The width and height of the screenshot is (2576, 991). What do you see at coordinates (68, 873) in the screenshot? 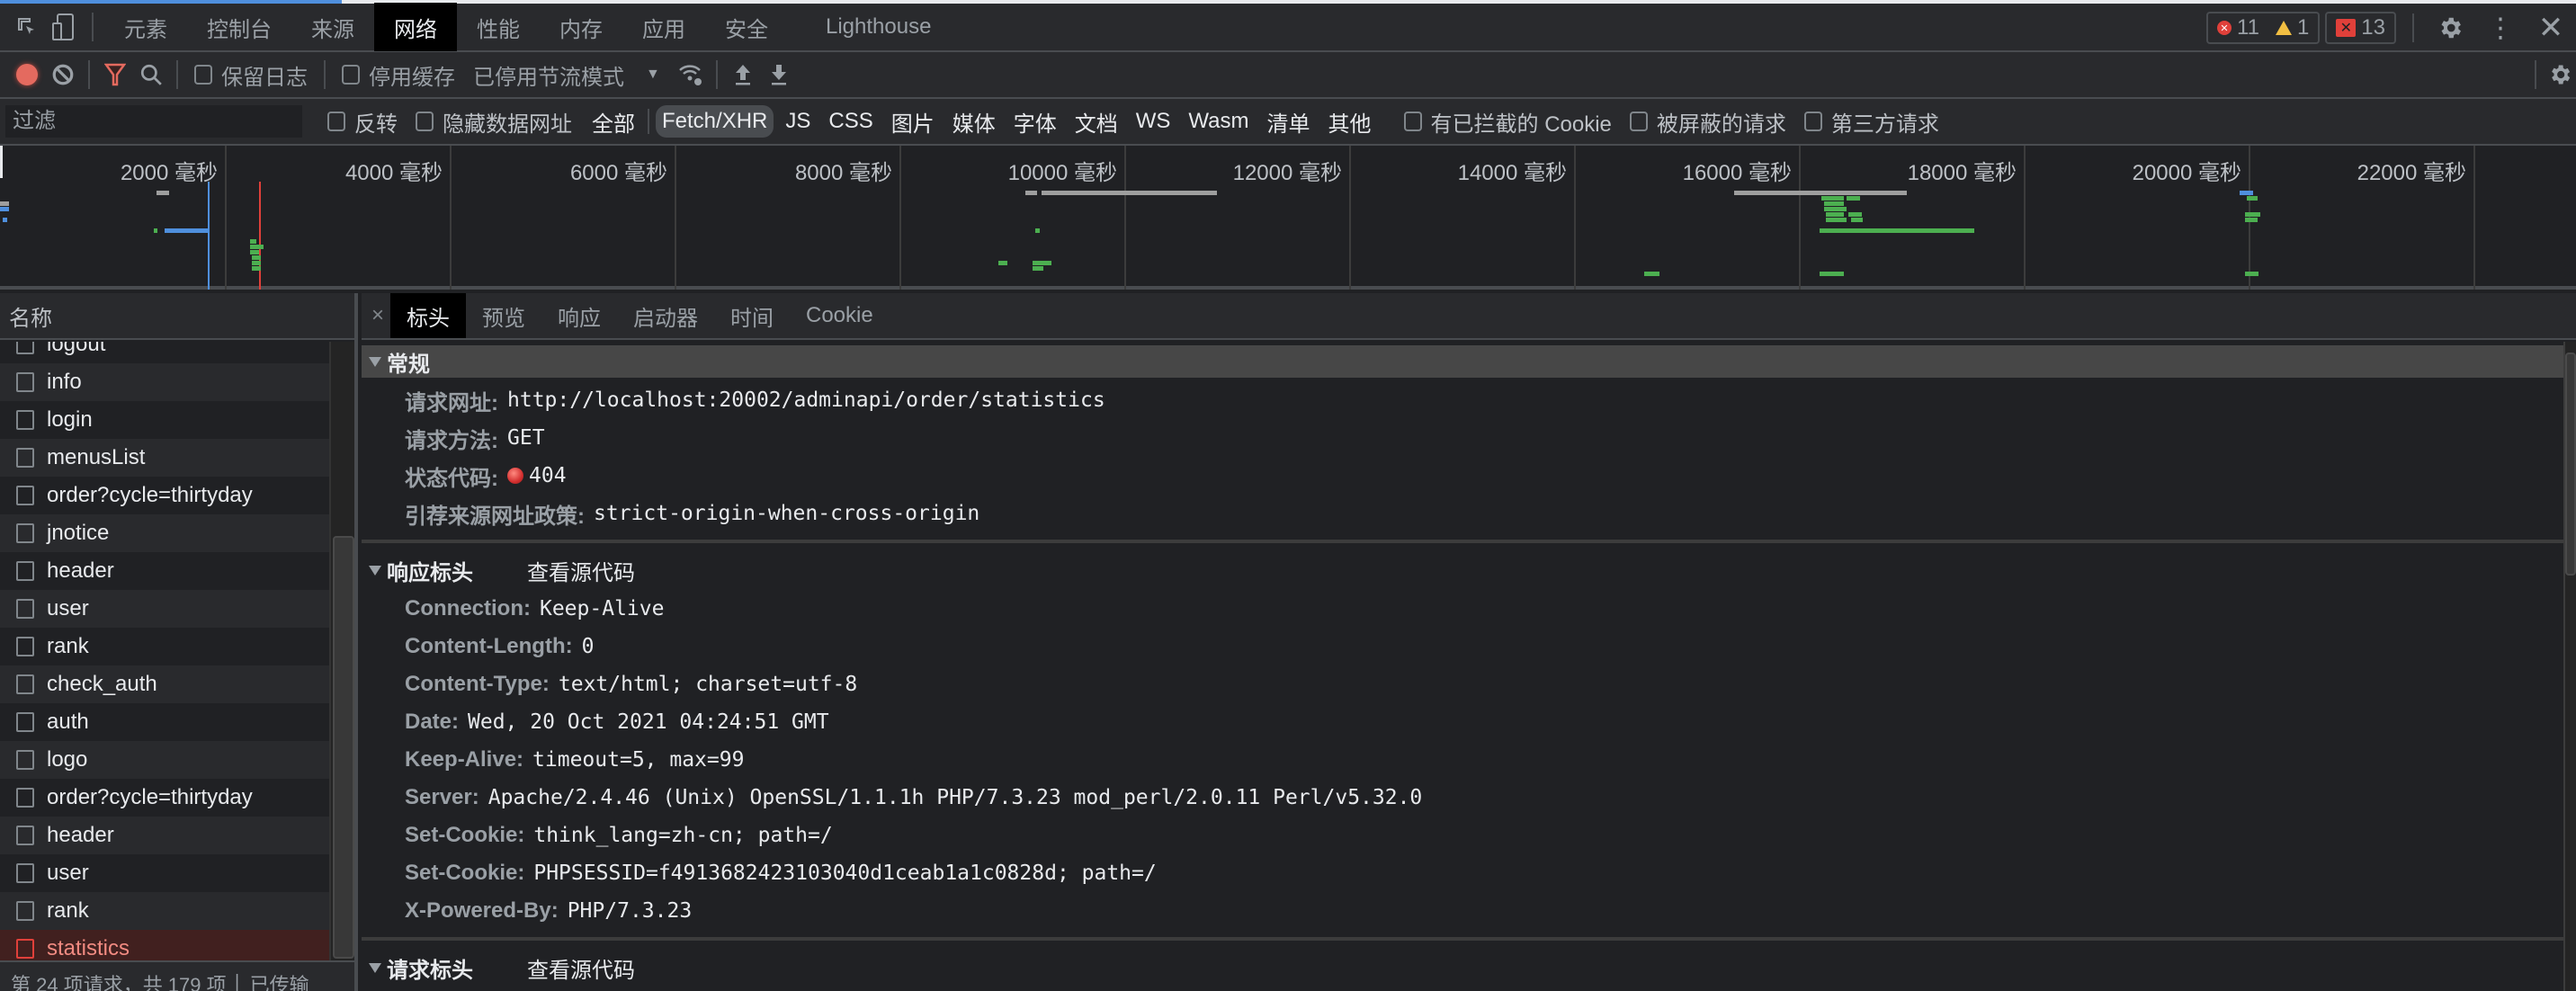
I see `request-name: user` at bounding box center [68, 873].